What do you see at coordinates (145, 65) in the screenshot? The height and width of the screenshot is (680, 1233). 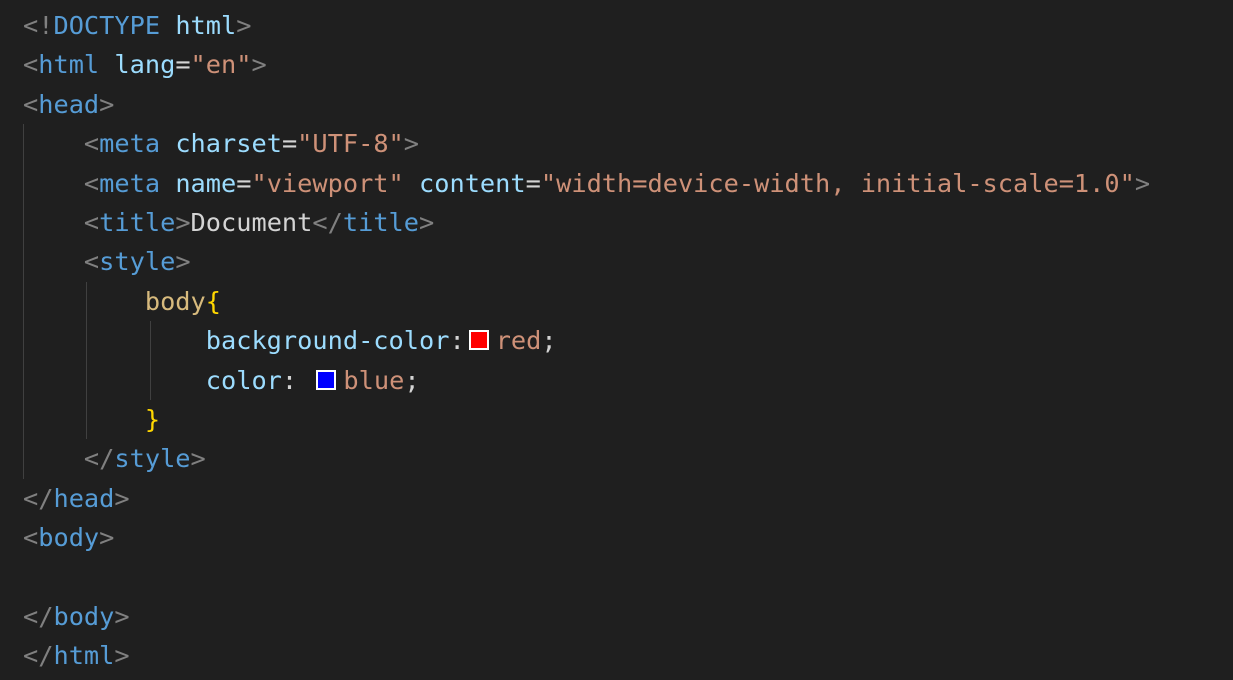 I see `code-token: lang` at bounding box center [145, 65].